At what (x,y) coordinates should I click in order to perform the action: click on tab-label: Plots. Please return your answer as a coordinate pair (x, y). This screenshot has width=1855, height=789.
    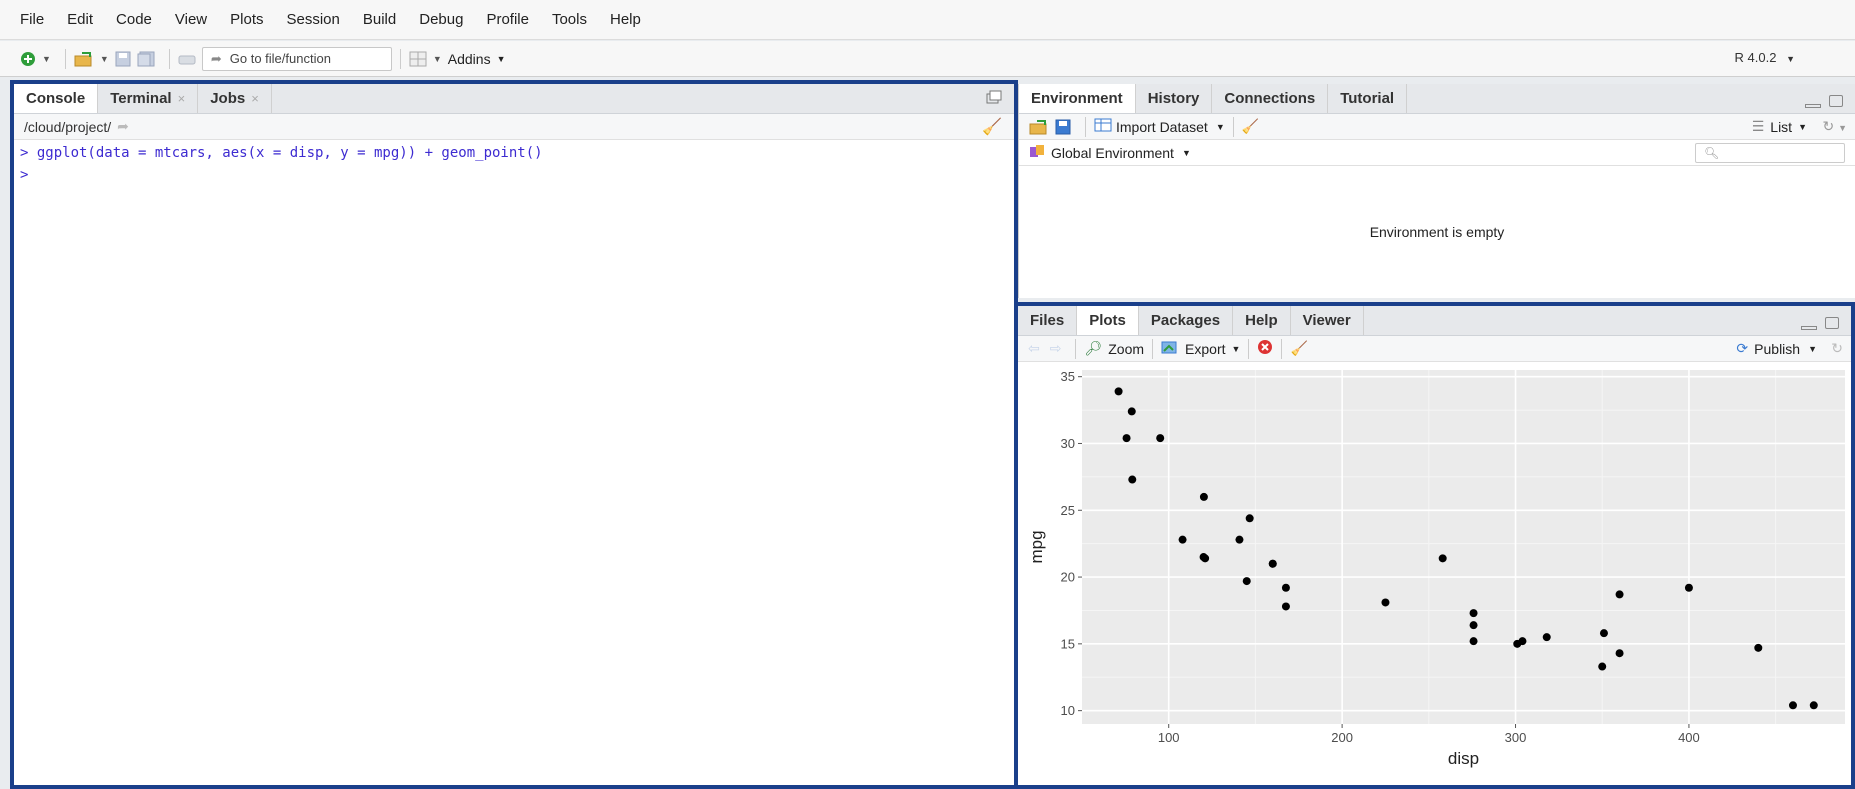
    Looking at the image, I should click on (1107, 320).